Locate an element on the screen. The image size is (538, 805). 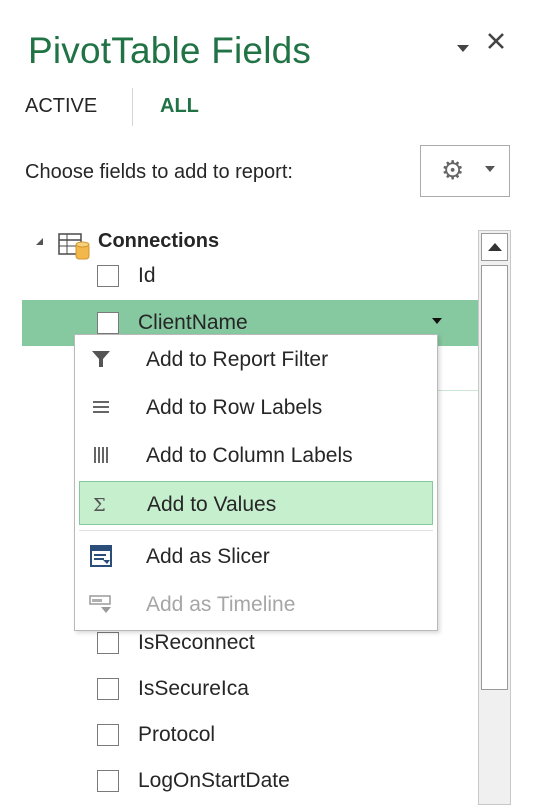
field-dropdown-arrow-icon is located at coordinates (437, 321).